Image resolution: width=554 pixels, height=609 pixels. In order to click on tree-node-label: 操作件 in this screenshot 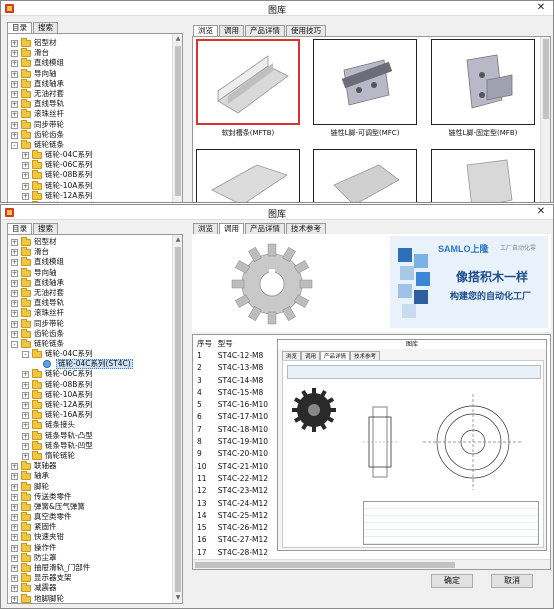, I will do `click(45, 548)`.